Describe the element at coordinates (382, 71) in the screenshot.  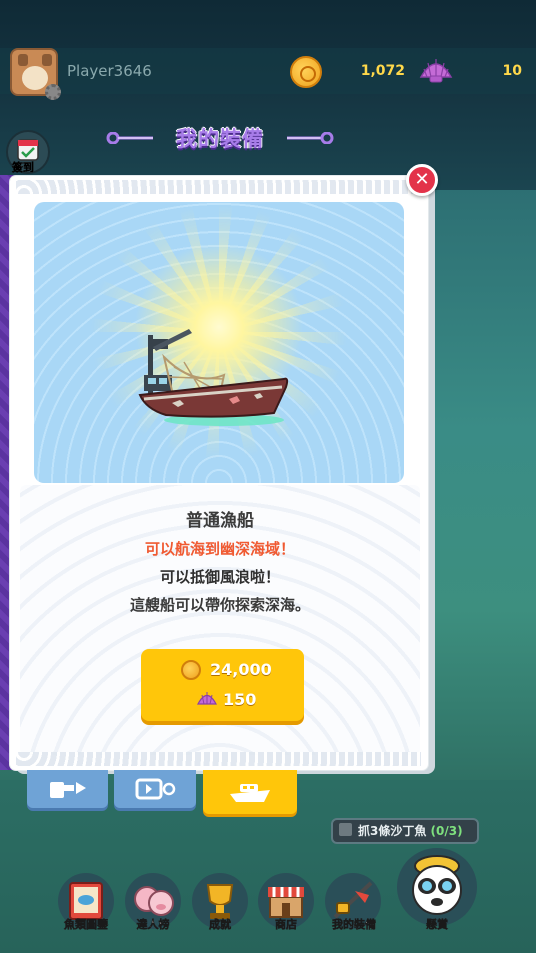
I see `coin-count: 1,072` at that location.